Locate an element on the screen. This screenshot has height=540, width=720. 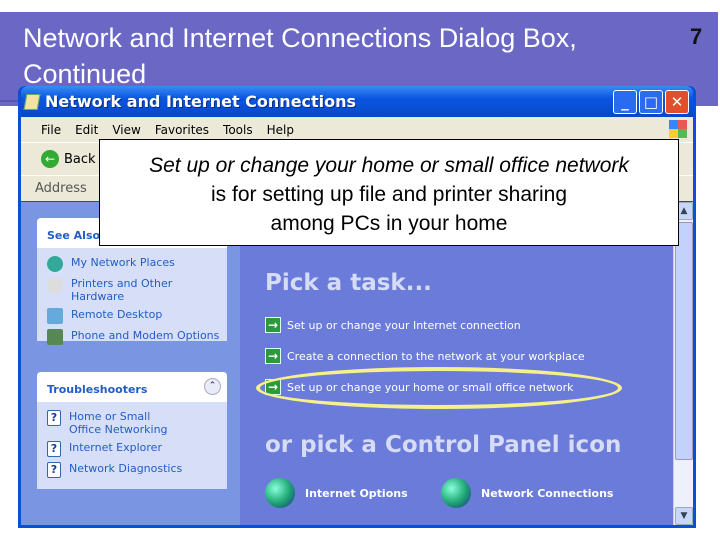
link-network-diagnostics: ? Network Diagnostics is located at coordinates (132, 470).